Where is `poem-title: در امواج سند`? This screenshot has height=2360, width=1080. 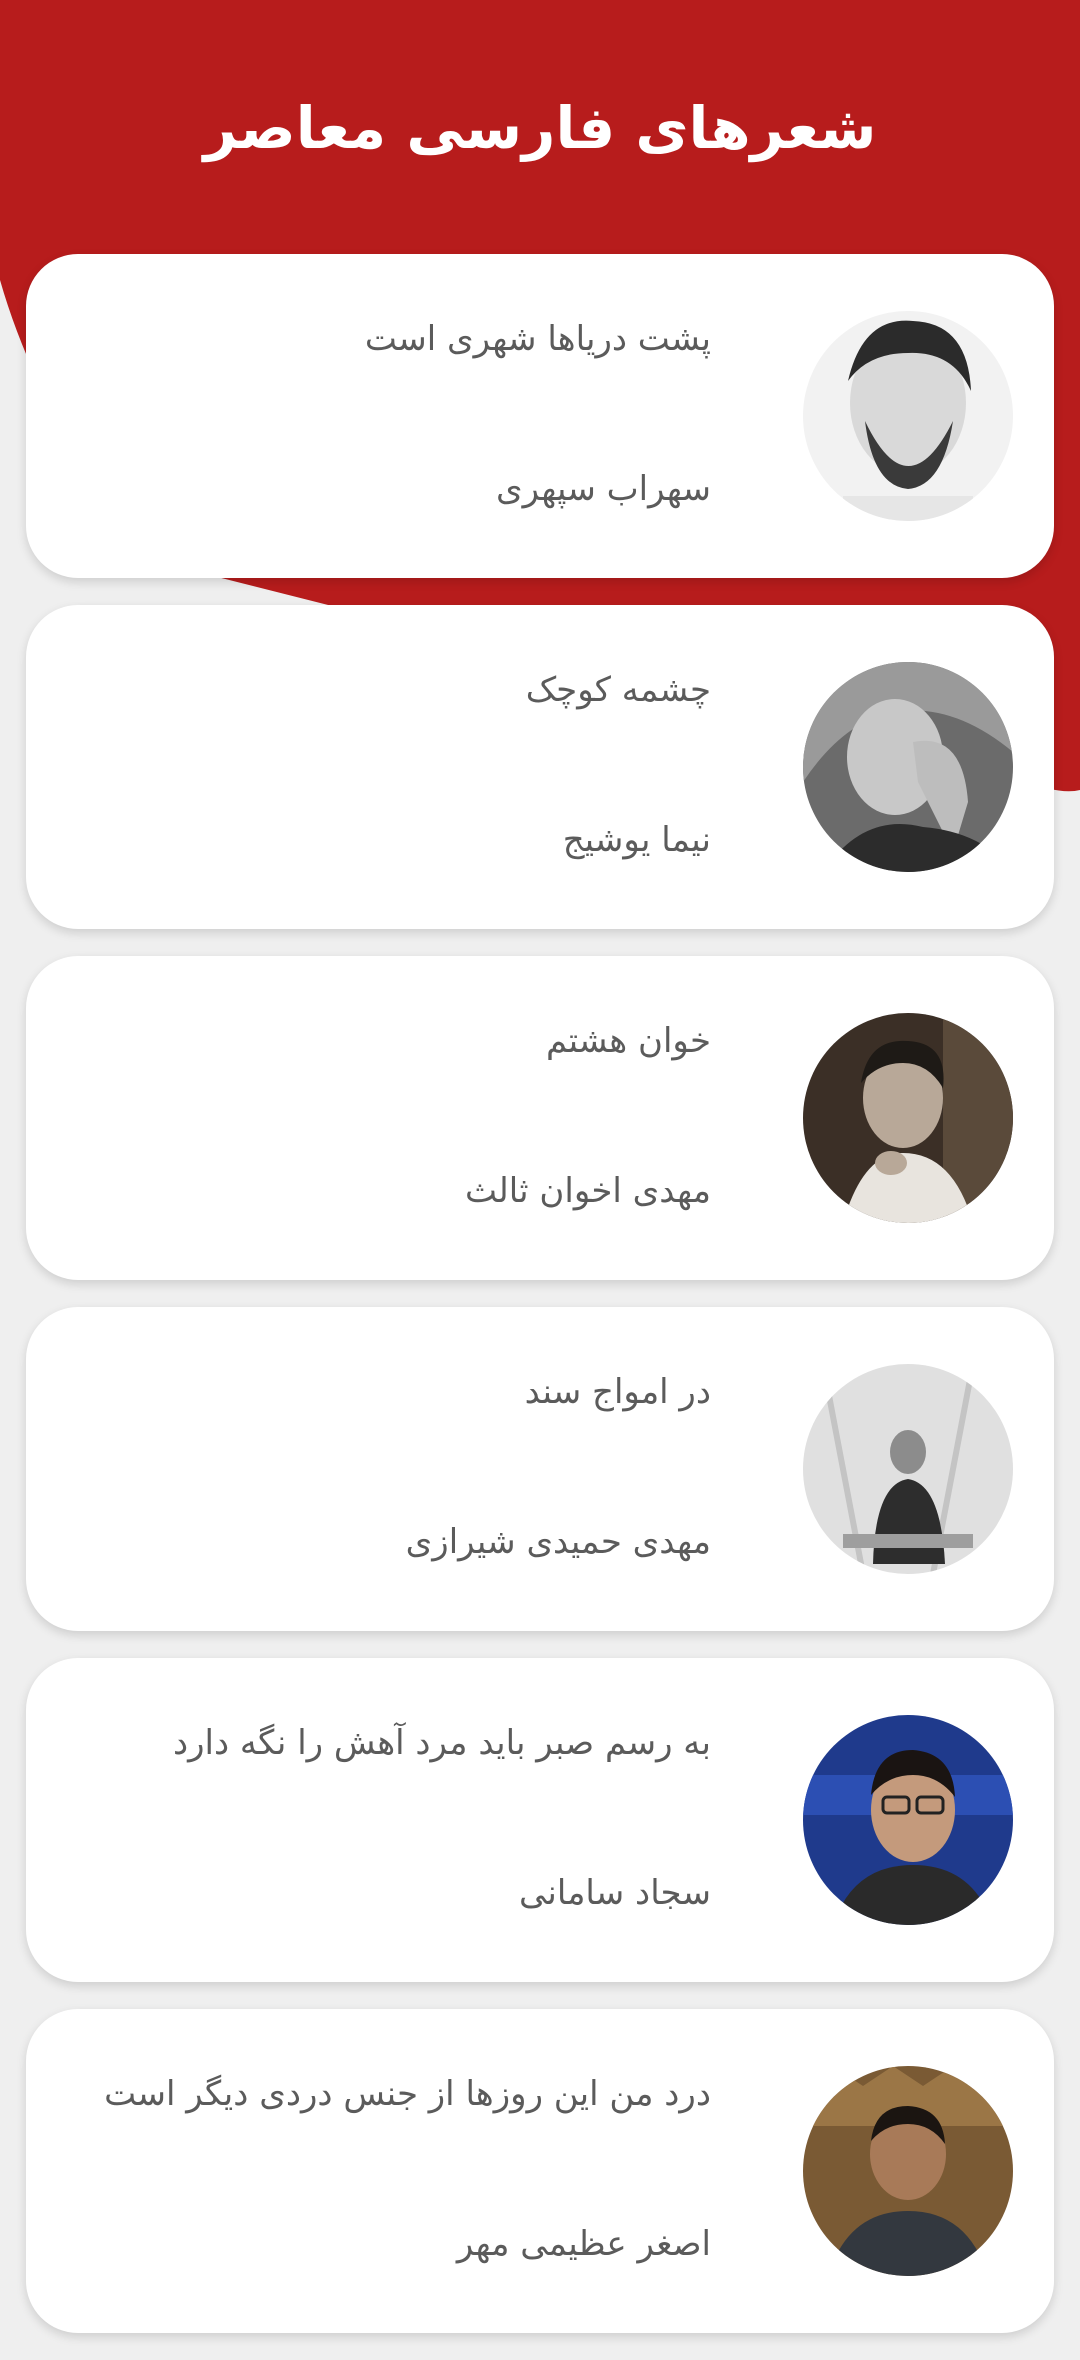
poem-title: در امواج سند is located at coordinates (617, 1392).